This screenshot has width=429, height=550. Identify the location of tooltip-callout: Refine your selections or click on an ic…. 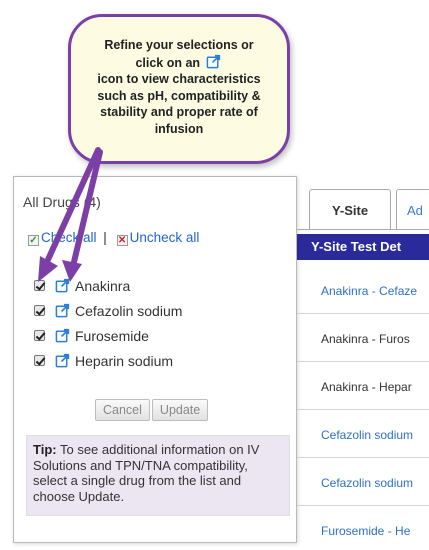
(179, 89).